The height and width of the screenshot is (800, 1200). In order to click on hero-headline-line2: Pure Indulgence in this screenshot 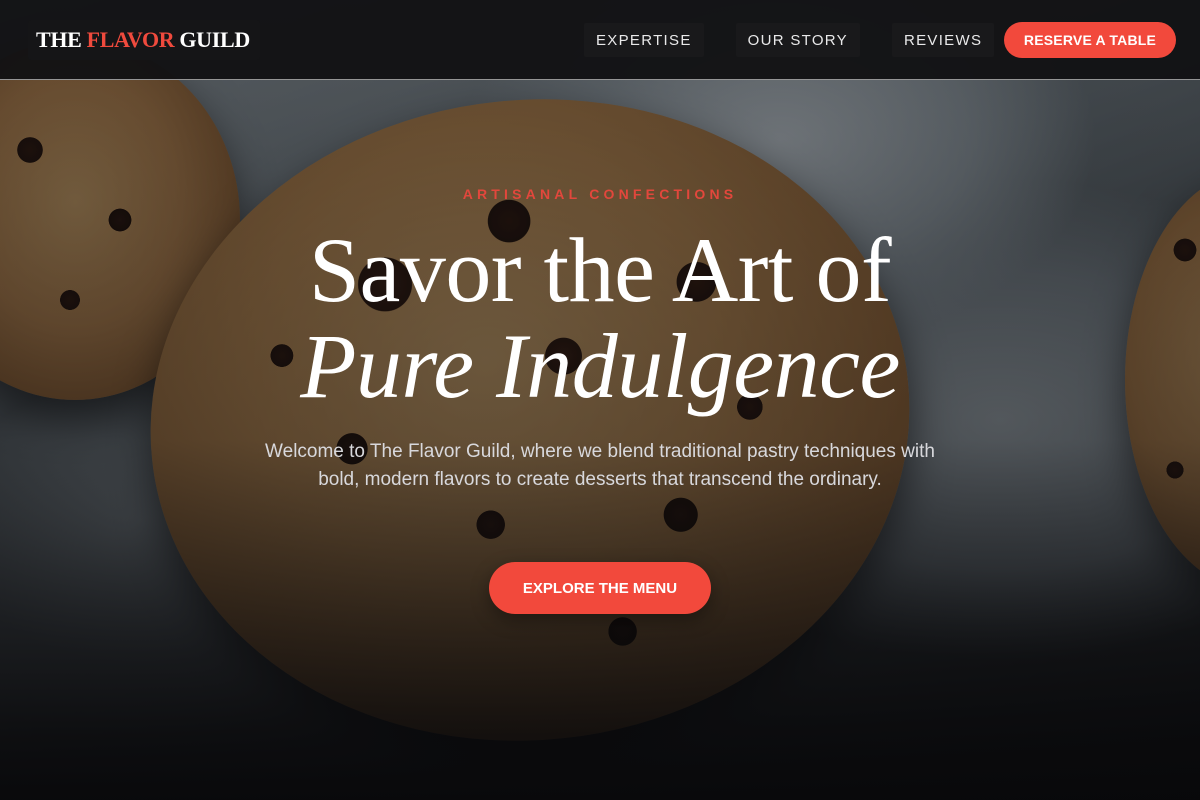, I will do `click(600, 366)`.